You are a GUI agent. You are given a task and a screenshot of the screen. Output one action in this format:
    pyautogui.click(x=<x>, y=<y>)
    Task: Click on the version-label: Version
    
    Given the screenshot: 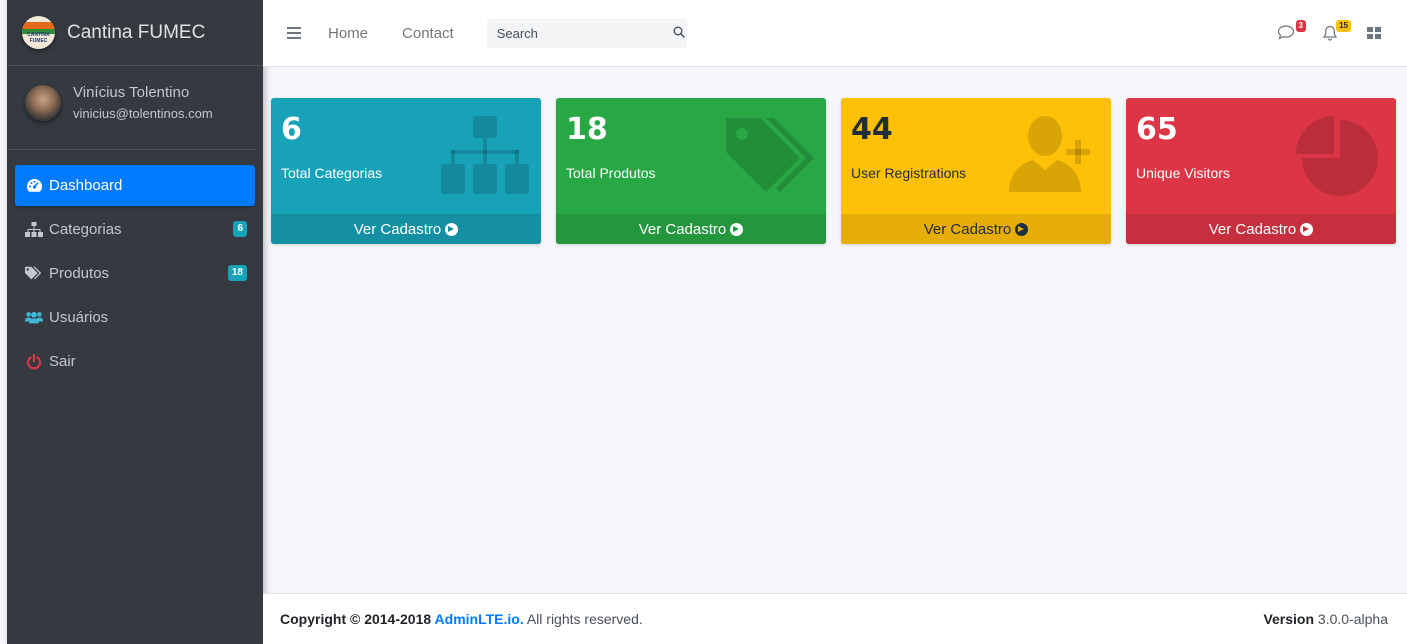 What is the action you would take?
    pyautogui.click(x=1289, y=619)
    